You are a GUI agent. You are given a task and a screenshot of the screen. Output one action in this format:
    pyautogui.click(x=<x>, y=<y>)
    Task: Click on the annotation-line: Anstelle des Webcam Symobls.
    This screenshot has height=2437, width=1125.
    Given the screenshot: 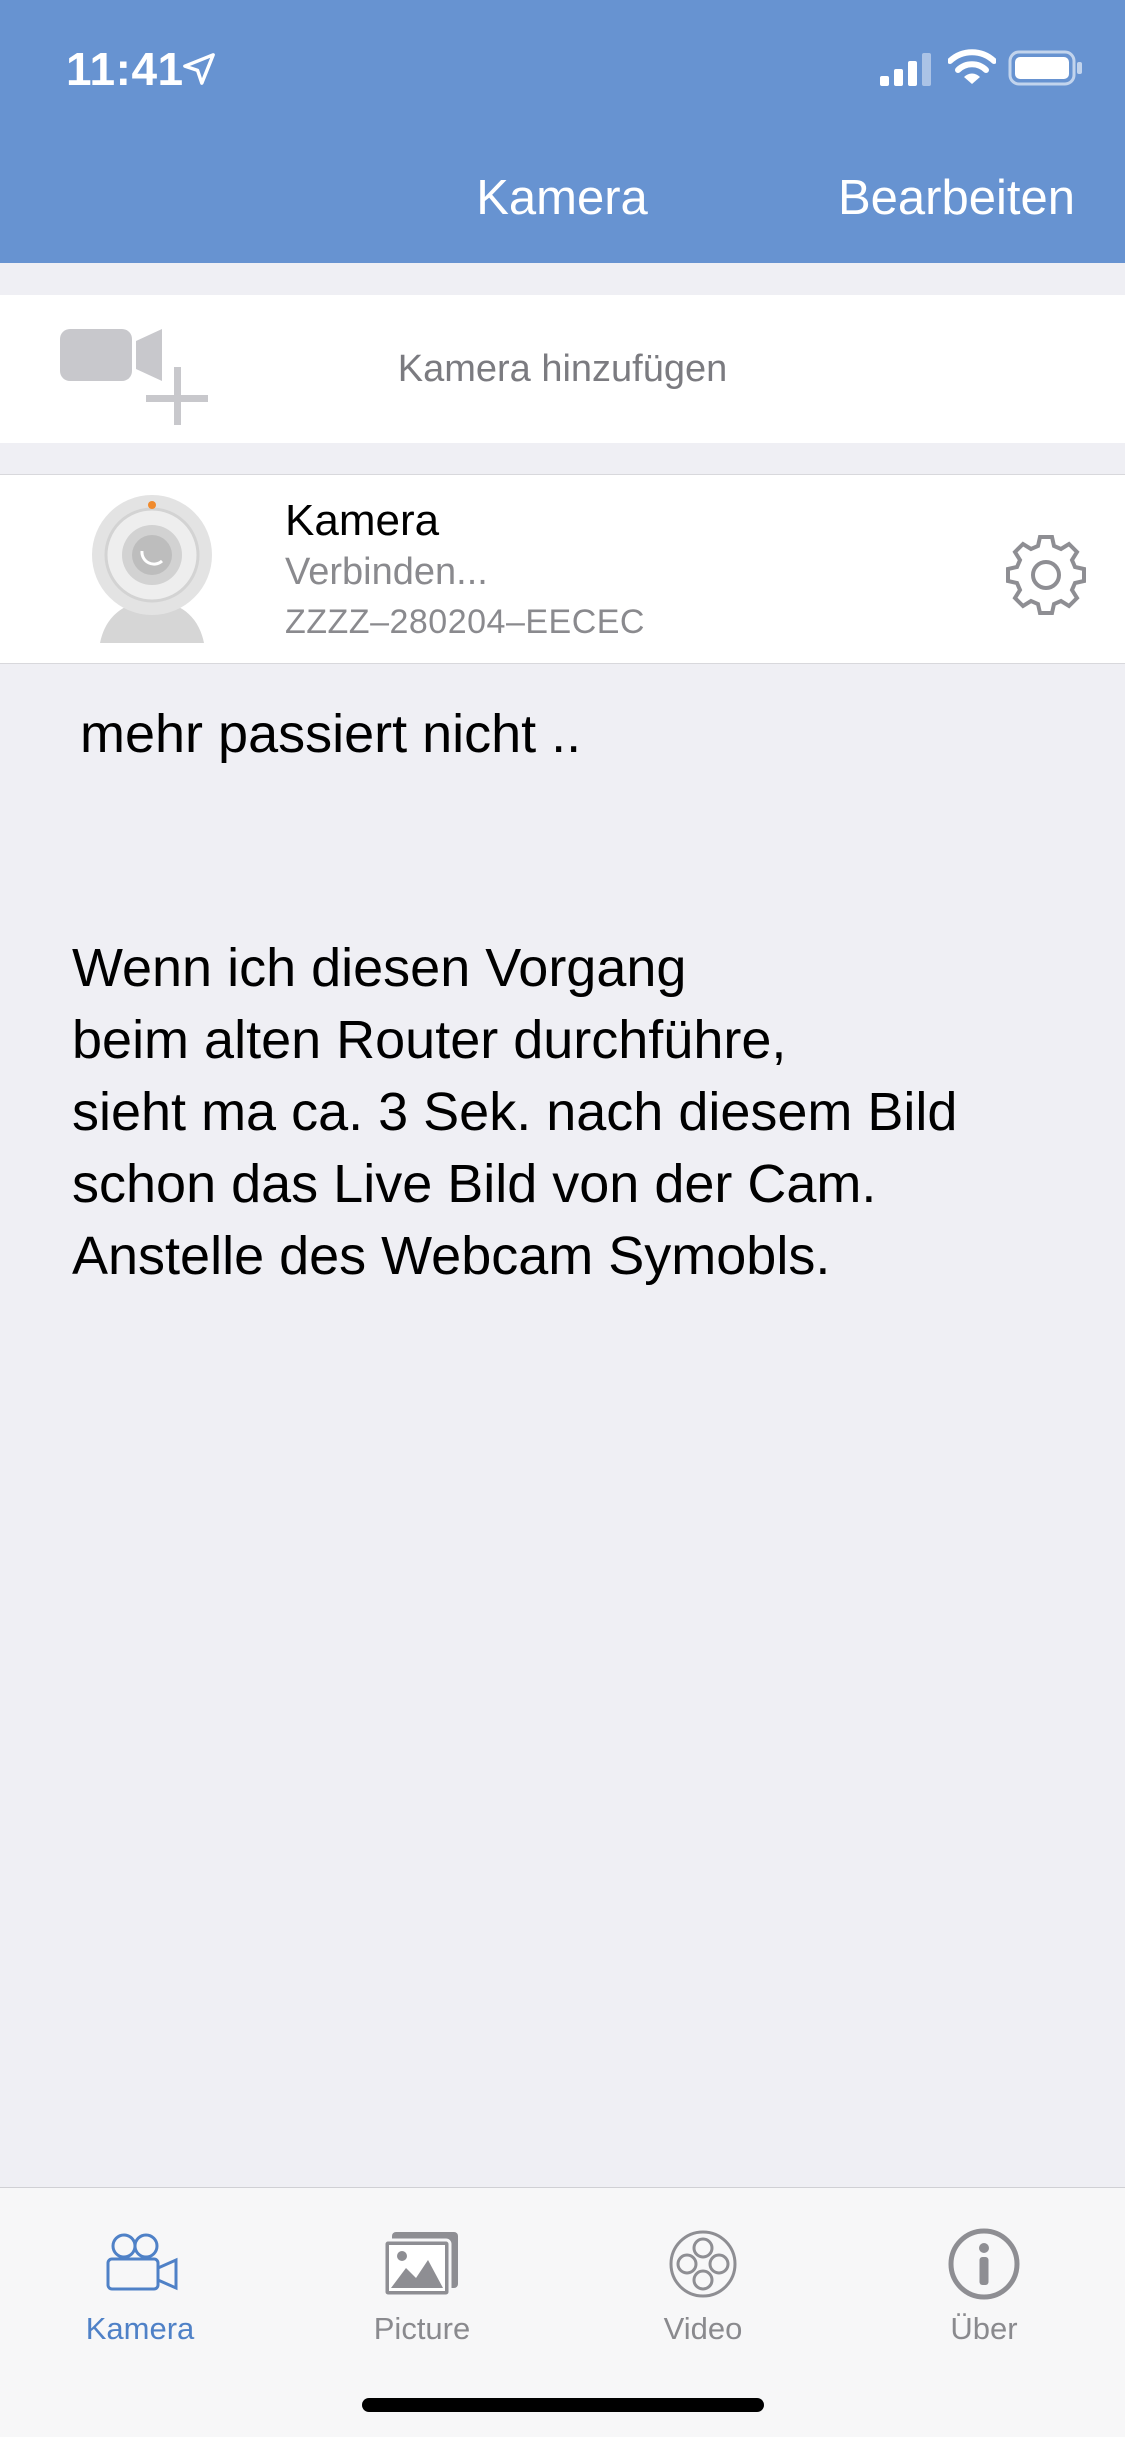 What is the action you would take?
    pyautogui.click(x=451, y=1256)
    